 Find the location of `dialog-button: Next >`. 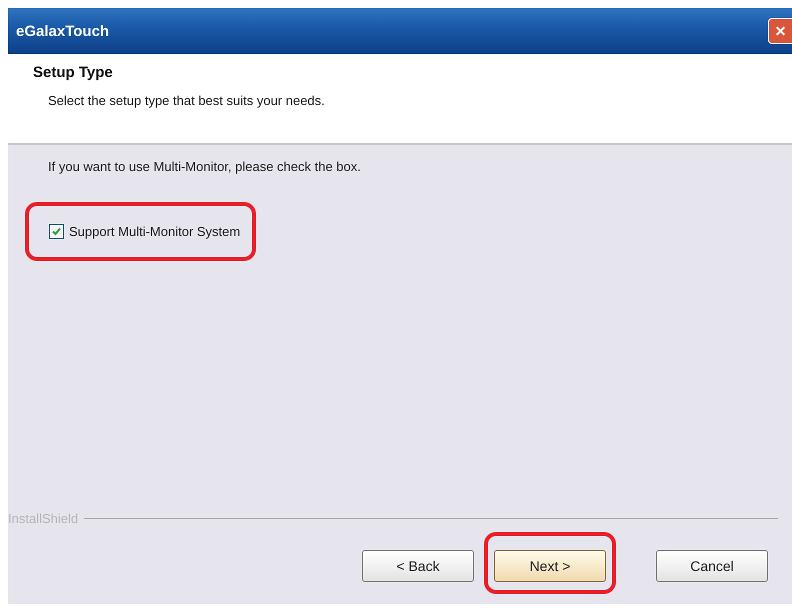

dialog-button: Next > is located at coordinates (550, 566).